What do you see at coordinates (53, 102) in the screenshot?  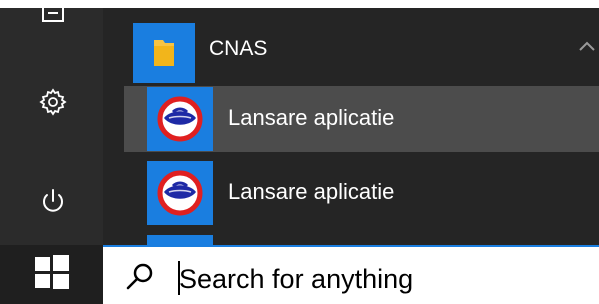 I see `gear-icon` at bounding box center [53, 102].